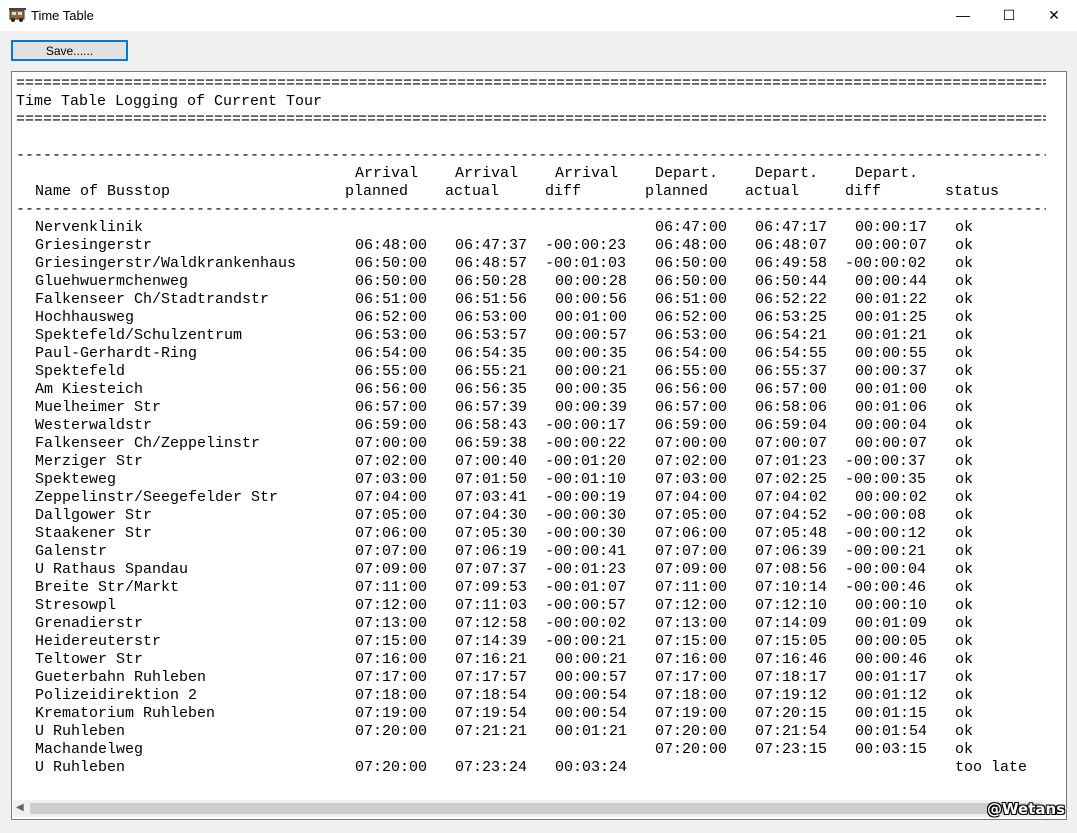  Describe the element at coordinates (535, 808) in the screenshot. I see `scrollbar-thumb` at that location.